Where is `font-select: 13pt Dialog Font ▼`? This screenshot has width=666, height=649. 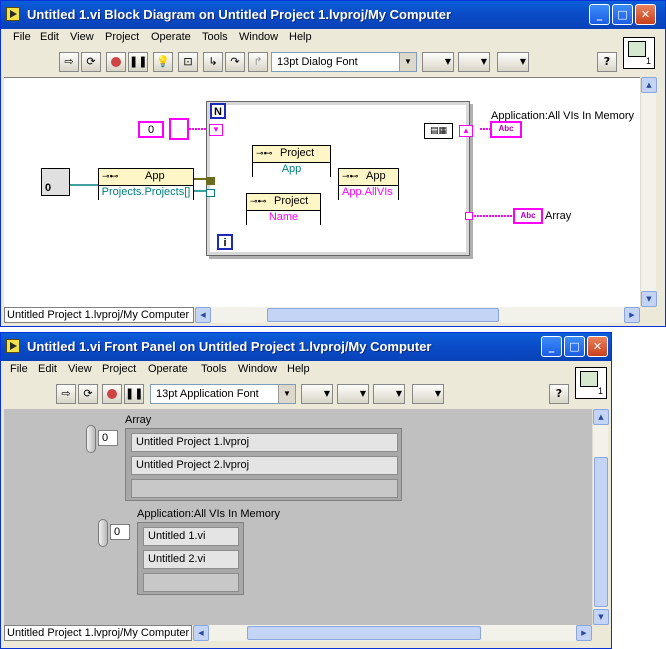 font-select: 13pt Dialog Font ▼ is located at coordinates (344, 62).